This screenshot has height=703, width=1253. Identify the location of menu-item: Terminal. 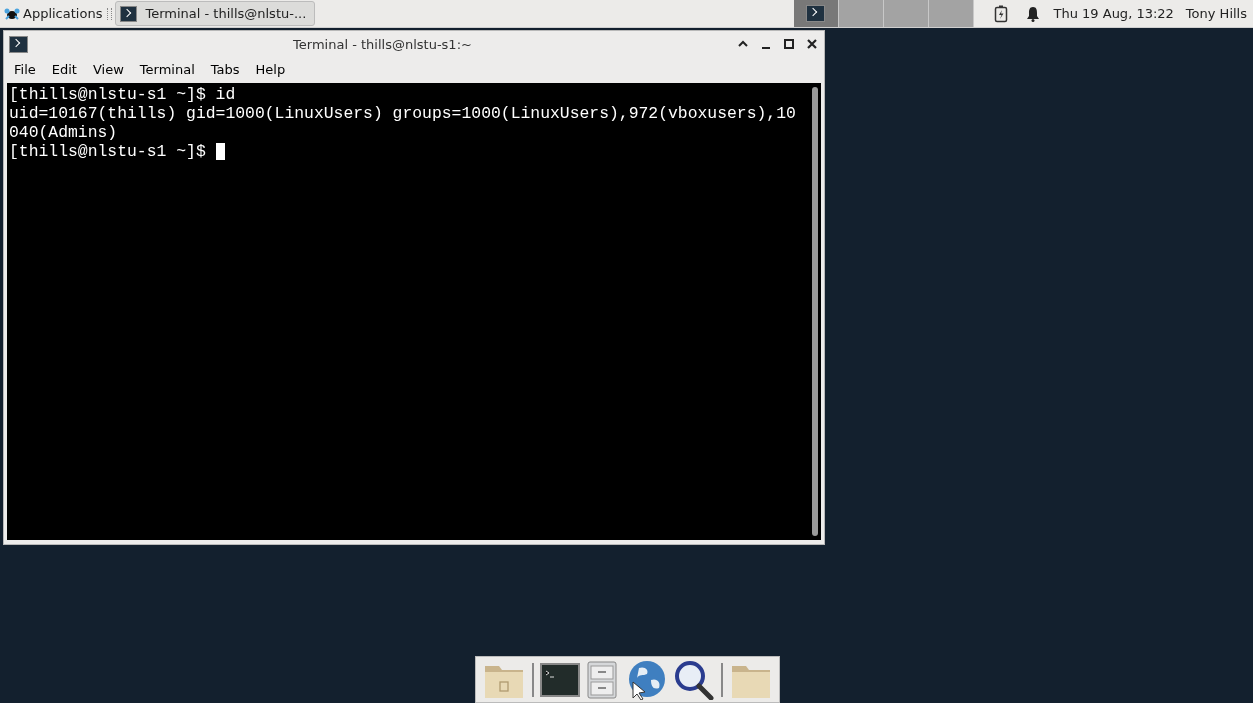
(167, 69).